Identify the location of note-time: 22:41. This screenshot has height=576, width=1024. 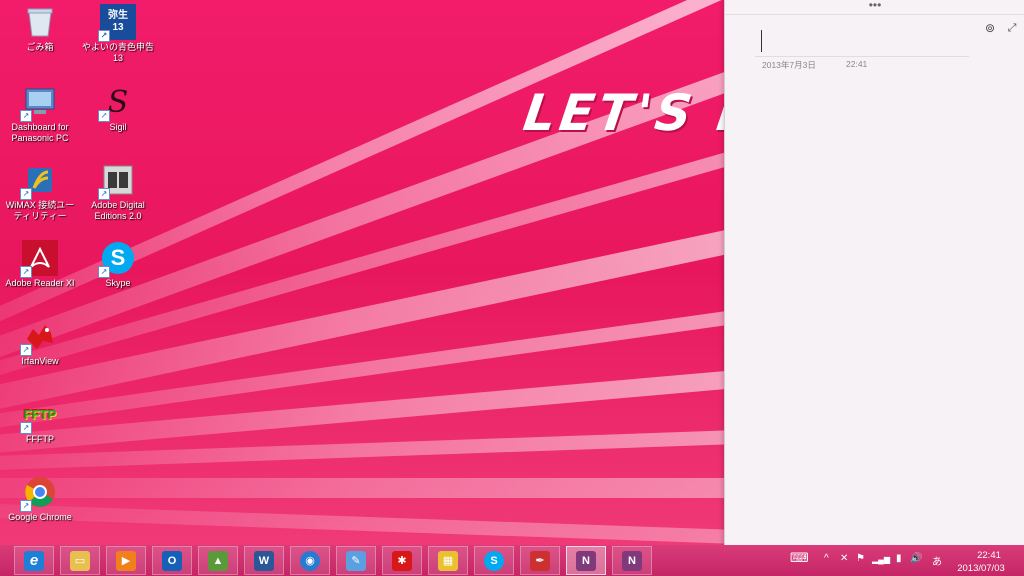
(857, 64).